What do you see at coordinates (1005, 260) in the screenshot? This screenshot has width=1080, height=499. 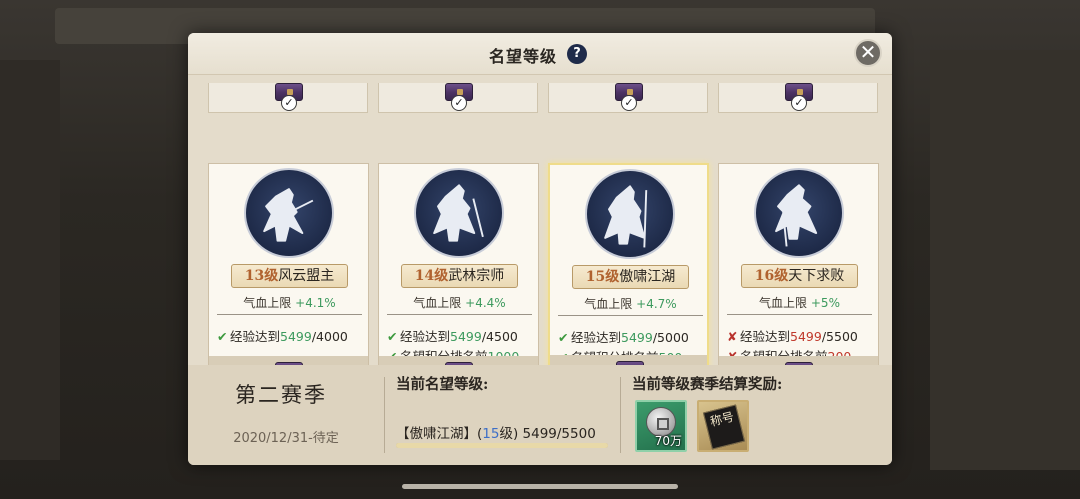 I see `background-side-panel` at bounding box center [1005, 260].